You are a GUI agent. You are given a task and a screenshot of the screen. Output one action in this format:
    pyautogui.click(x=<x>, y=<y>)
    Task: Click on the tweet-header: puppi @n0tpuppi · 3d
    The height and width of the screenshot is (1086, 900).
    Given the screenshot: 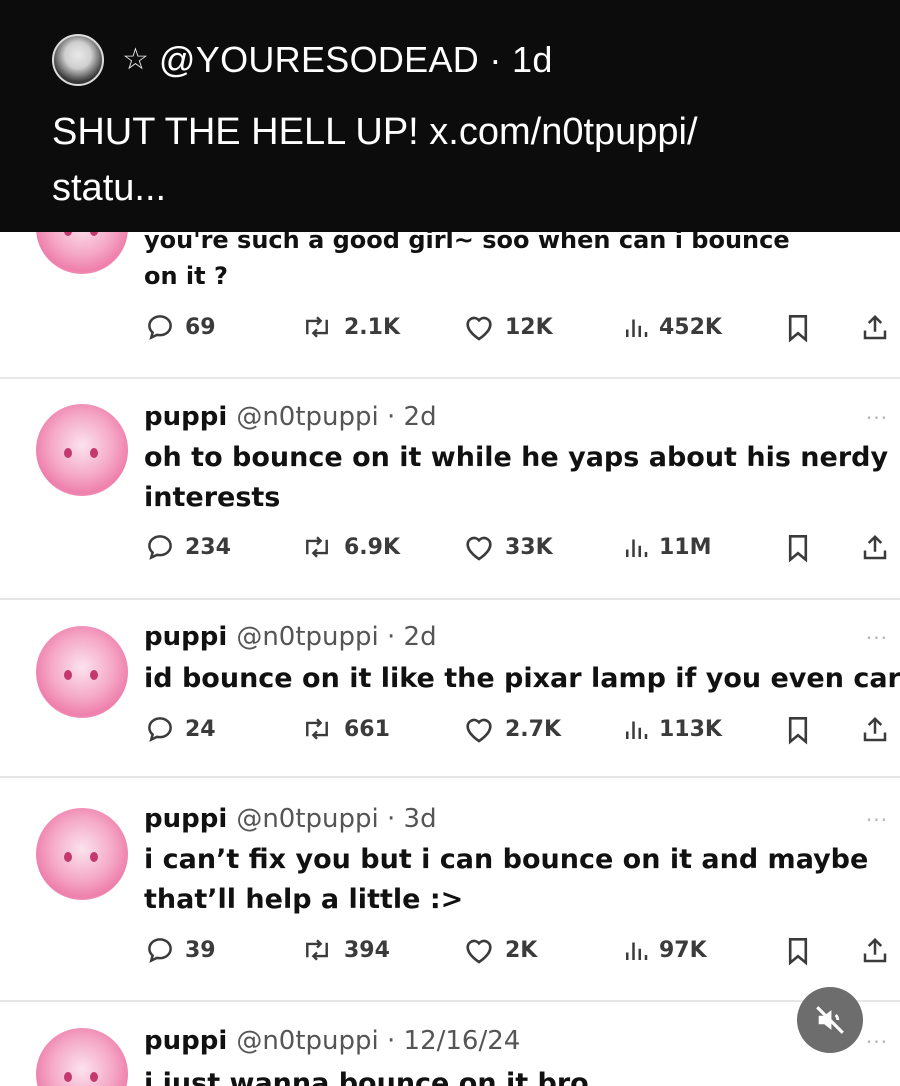 What is the action you would take?
    pyautogui.click(x=290, y=819)
    